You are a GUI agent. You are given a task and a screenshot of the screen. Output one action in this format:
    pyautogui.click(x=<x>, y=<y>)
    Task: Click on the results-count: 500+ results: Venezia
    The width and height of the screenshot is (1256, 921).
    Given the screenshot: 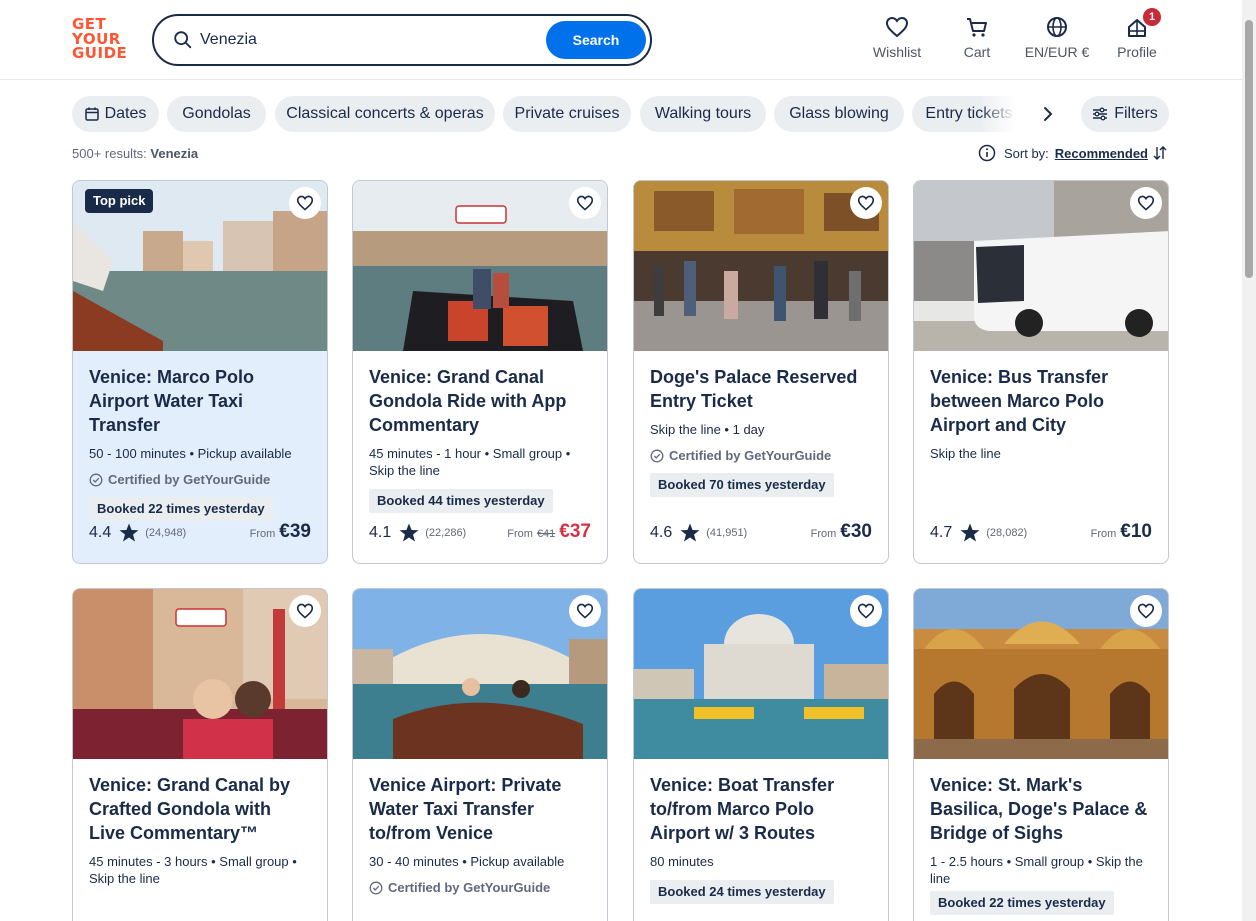 What is the action you would take?
    pyautogui.click(x=135, y=153)
    